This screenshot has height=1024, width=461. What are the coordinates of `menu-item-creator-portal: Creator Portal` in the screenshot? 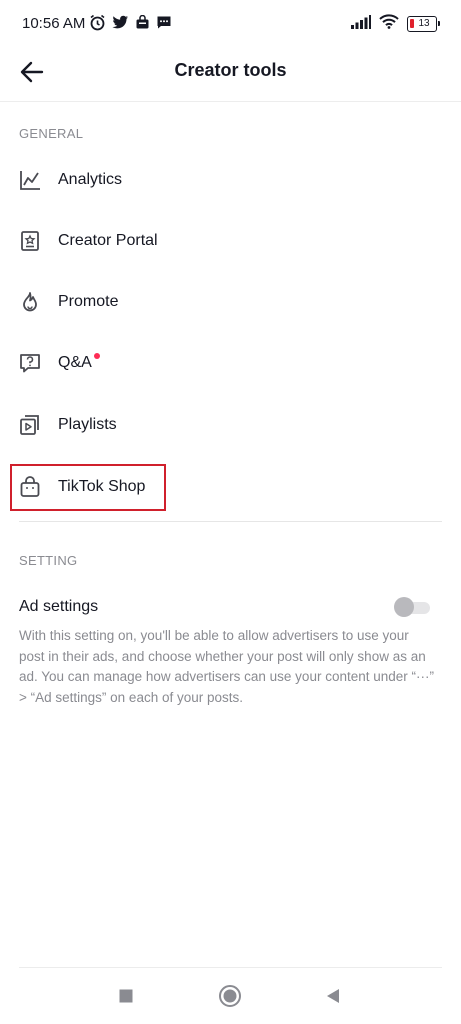 It's located at (220, 241).